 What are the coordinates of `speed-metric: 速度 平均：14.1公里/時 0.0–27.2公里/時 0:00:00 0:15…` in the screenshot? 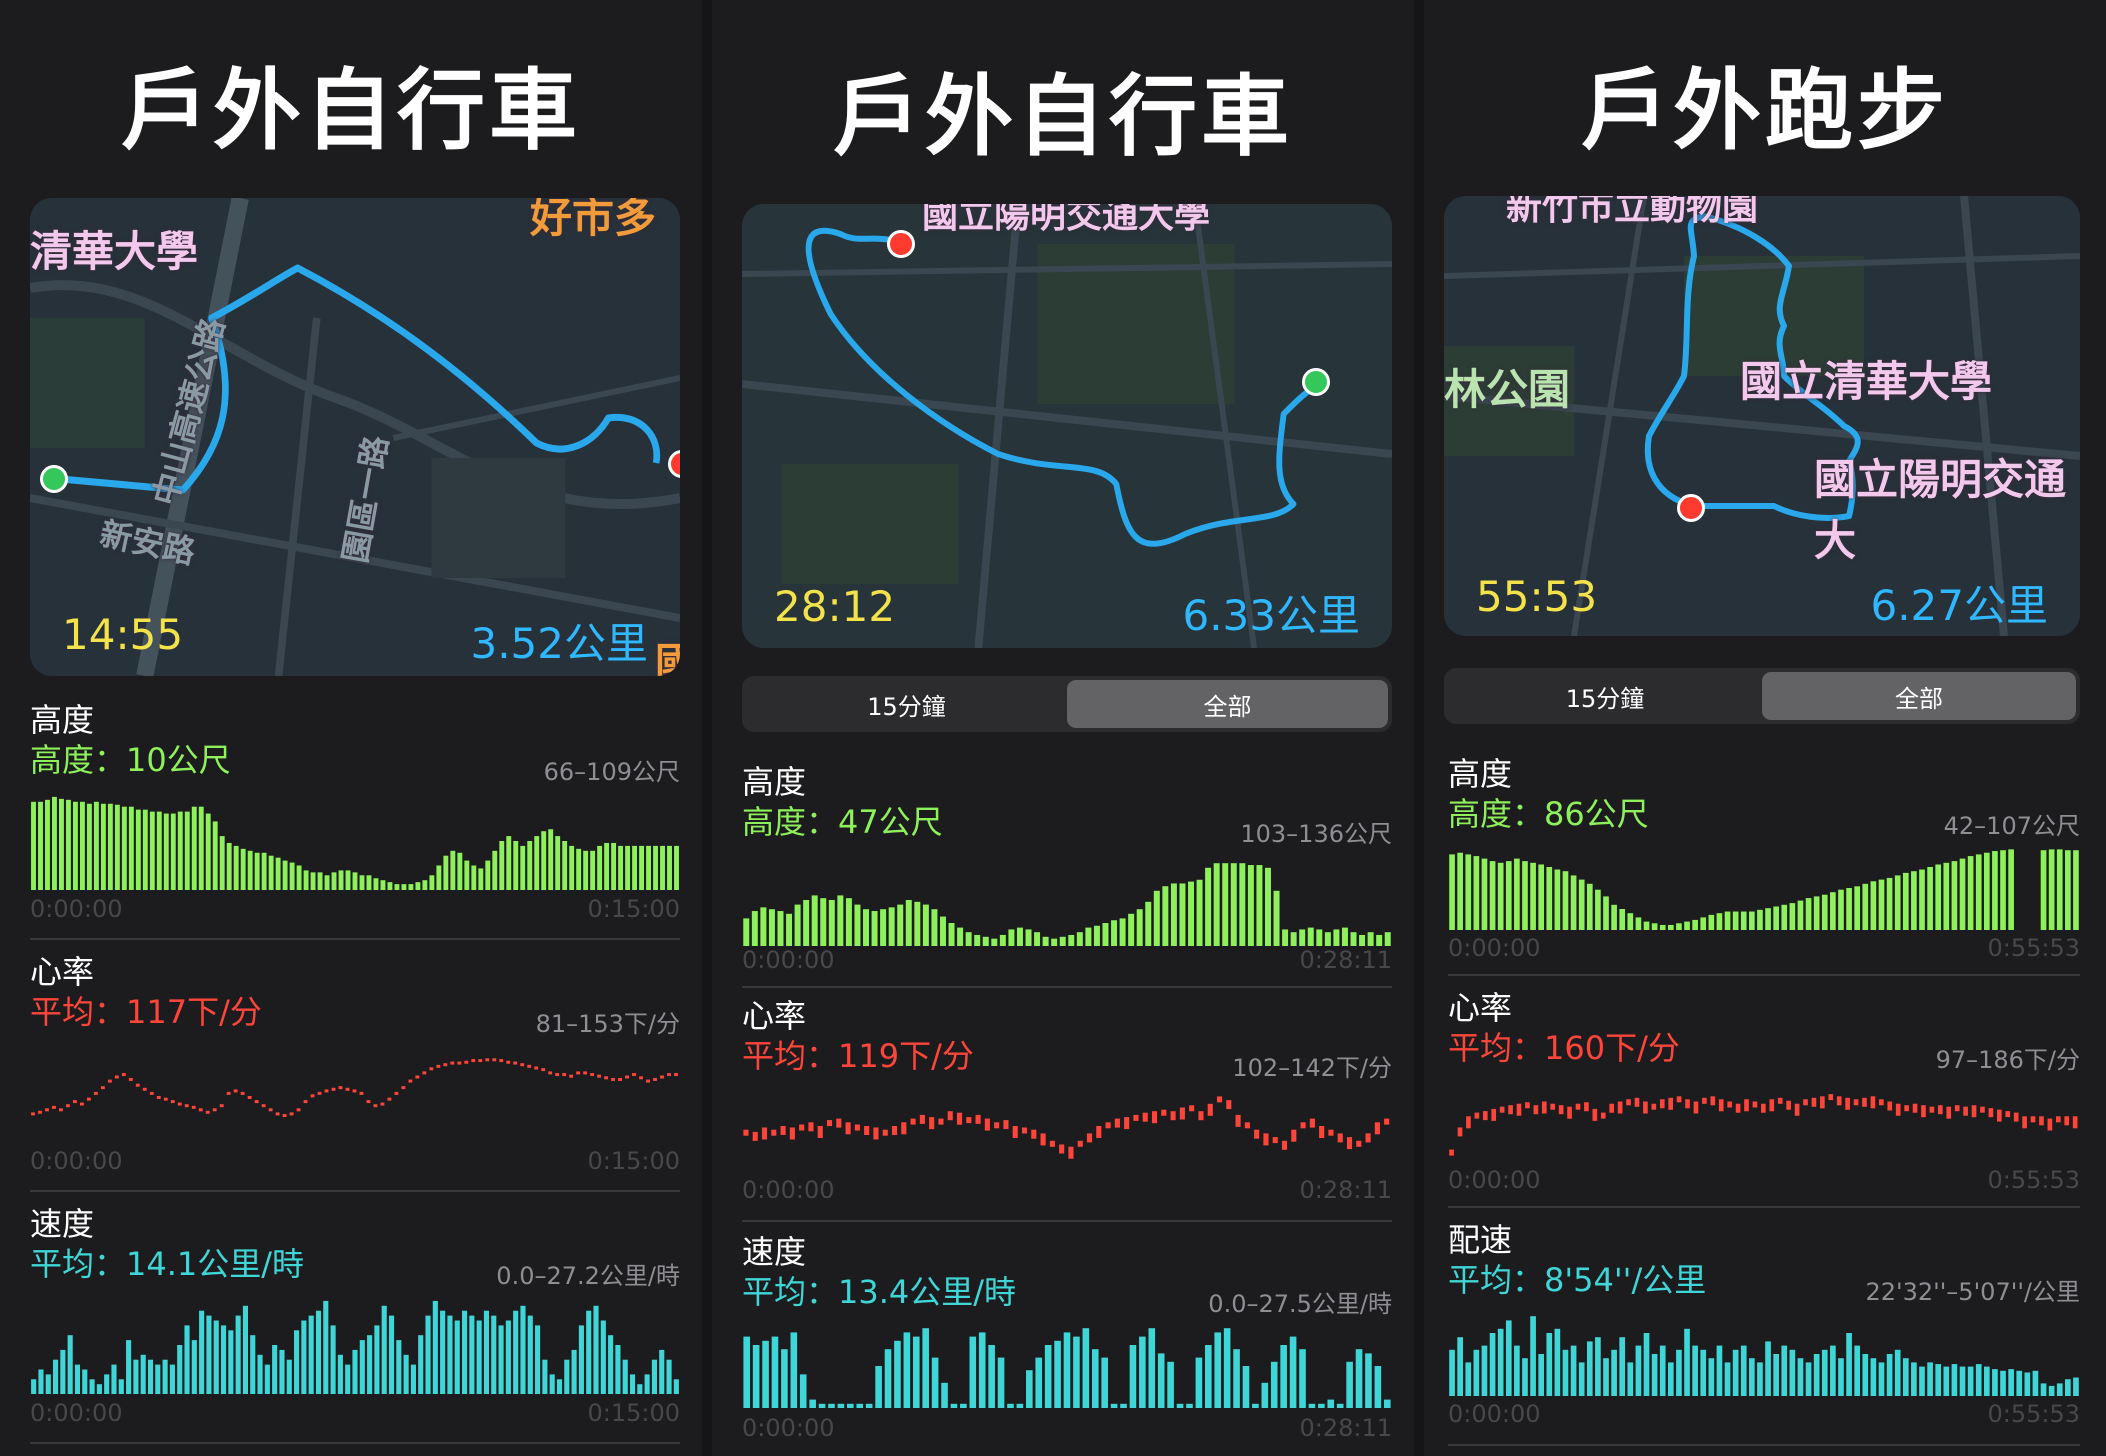 It's located at (355, 1319).